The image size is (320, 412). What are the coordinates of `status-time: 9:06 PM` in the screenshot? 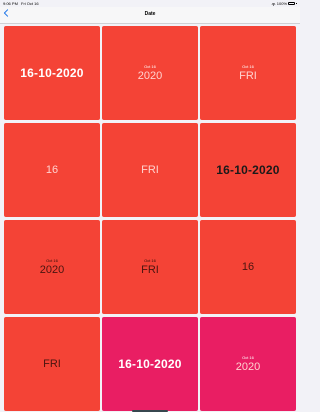 It's located at (10, 3).